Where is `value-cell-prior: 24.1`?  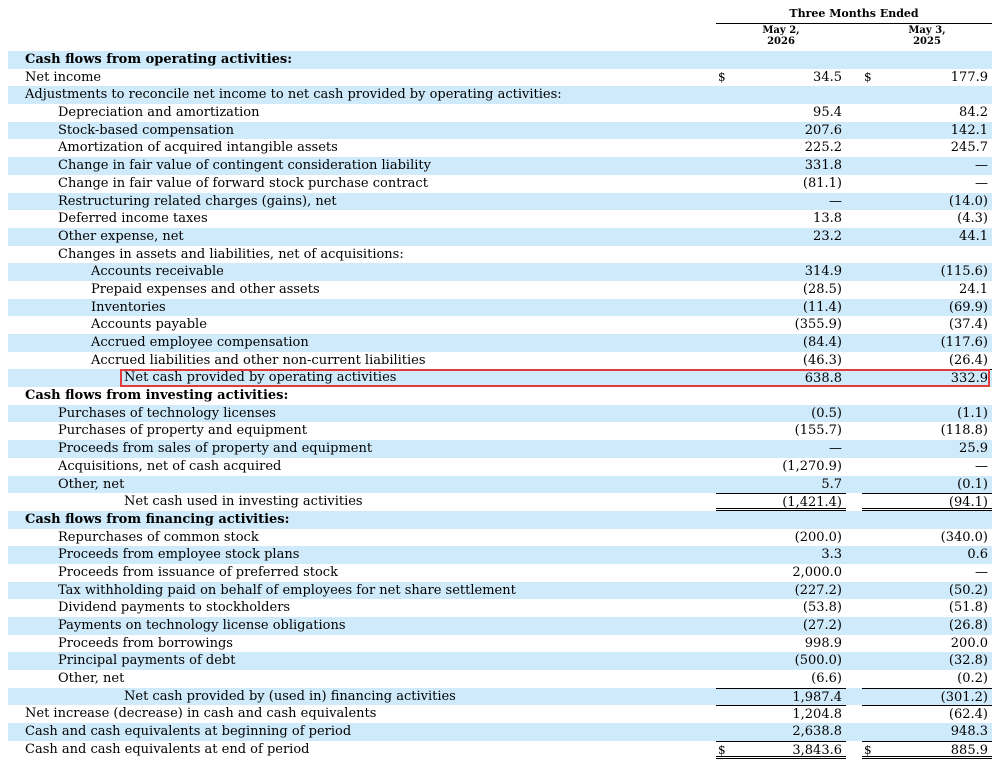
value-cell-prior: 24.1 is located at coordinates (927, 290).